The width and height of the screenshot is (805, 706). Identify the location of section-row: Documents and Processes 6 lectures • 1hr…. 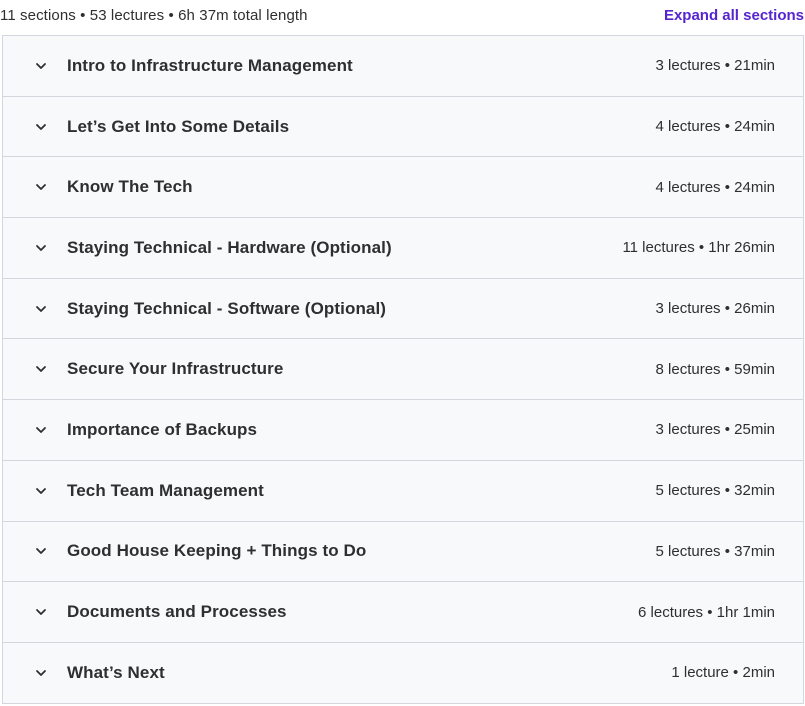
(403, 612).